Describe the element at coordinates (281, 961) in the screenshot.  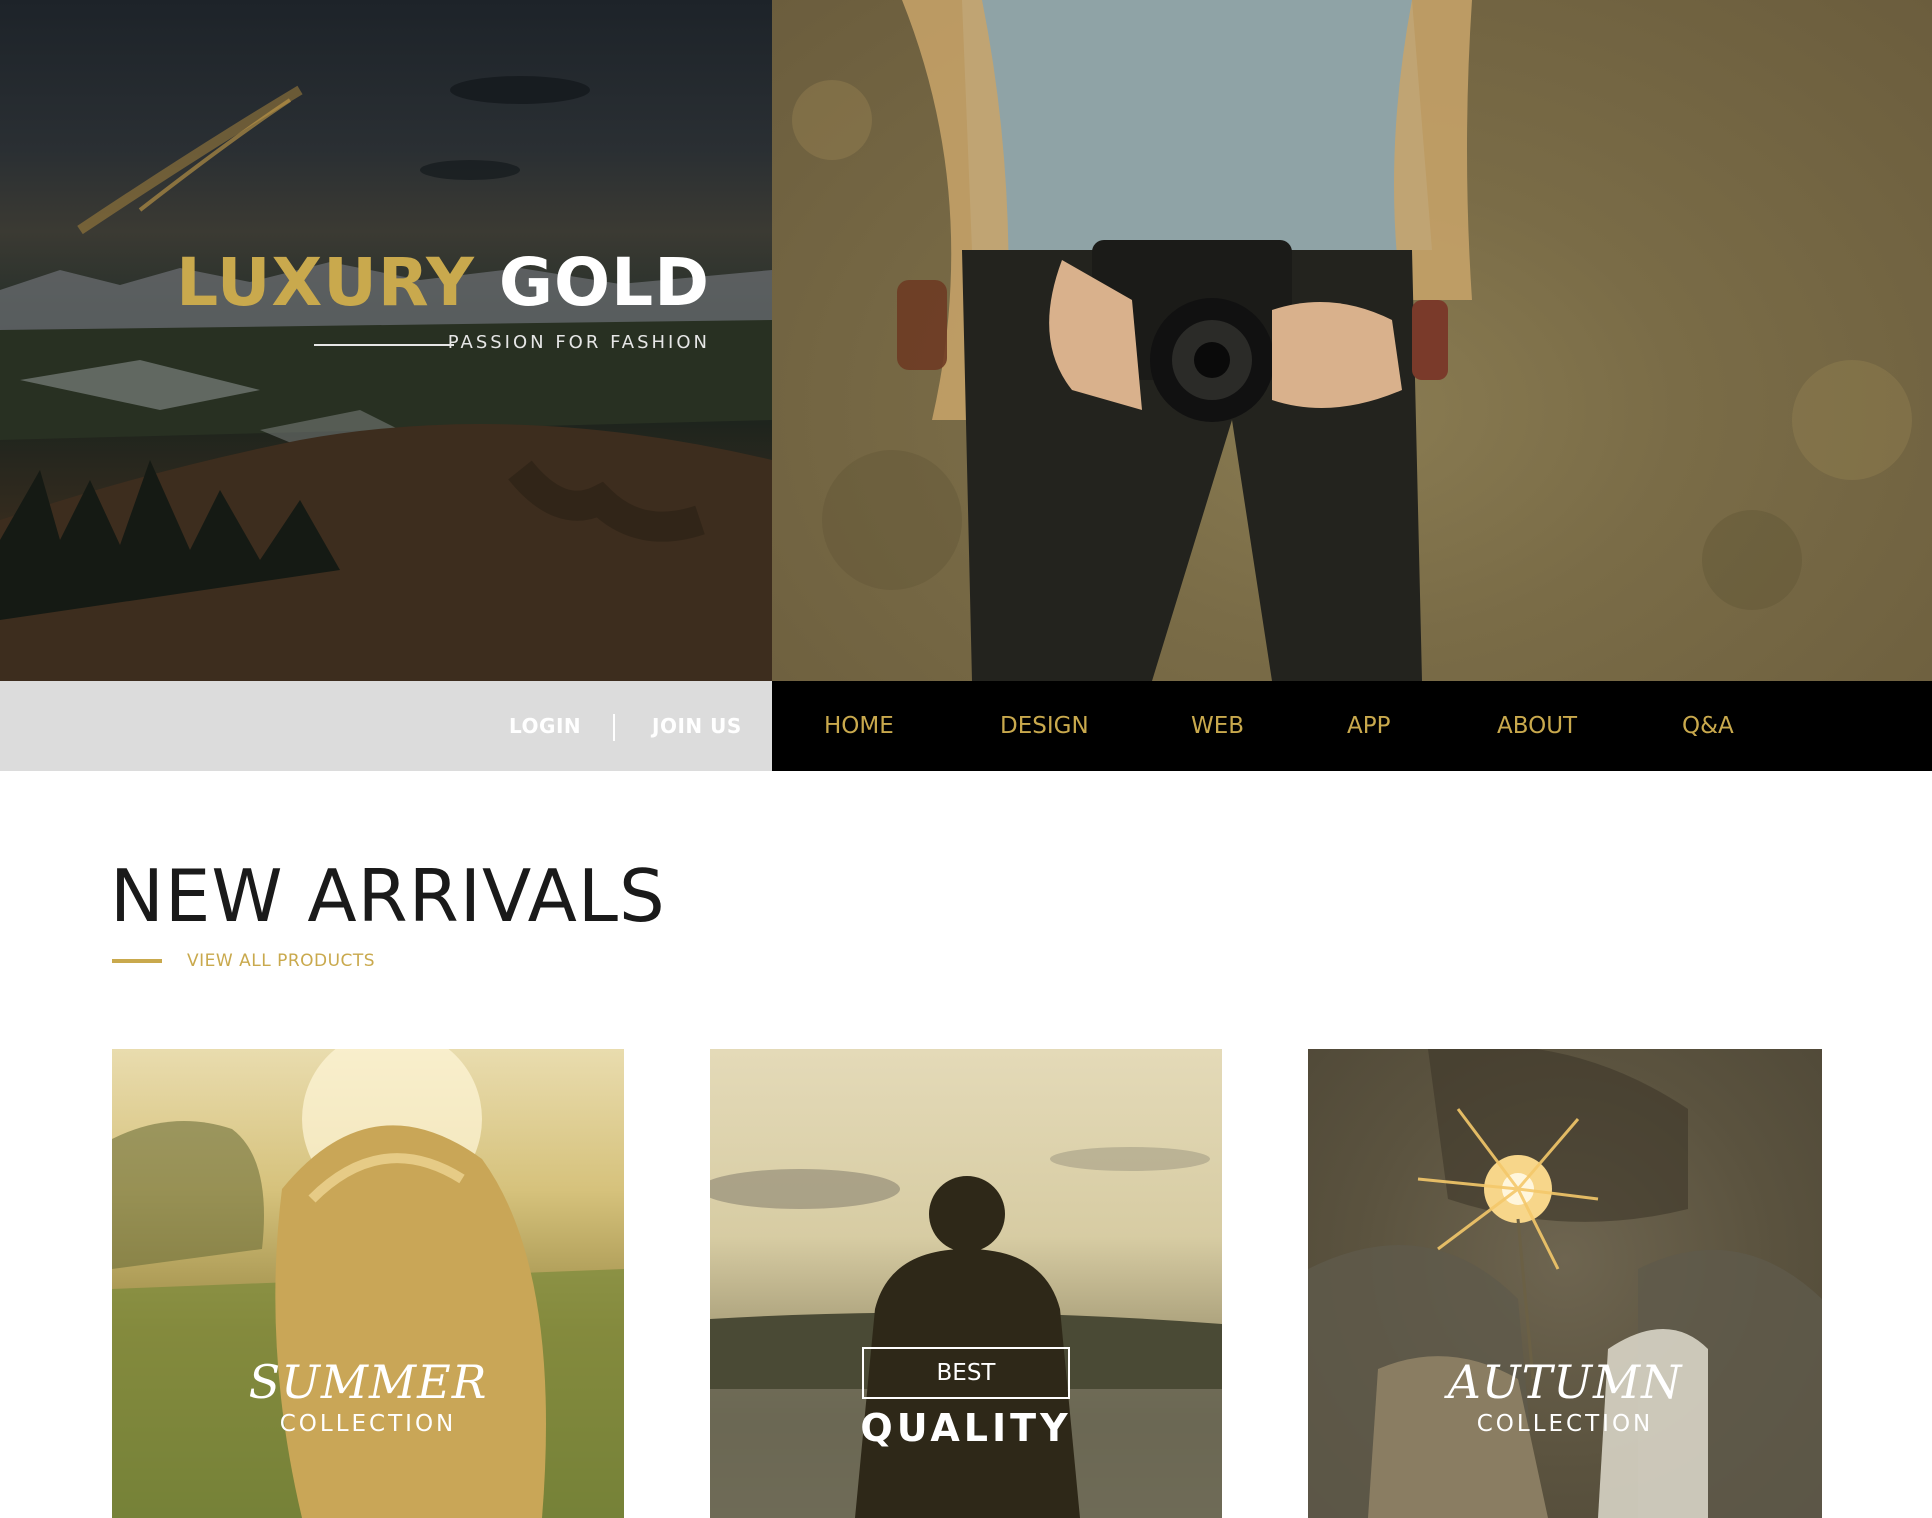
I see `view-all-products-link: VIEW ALL PRODUCTS` at that location.